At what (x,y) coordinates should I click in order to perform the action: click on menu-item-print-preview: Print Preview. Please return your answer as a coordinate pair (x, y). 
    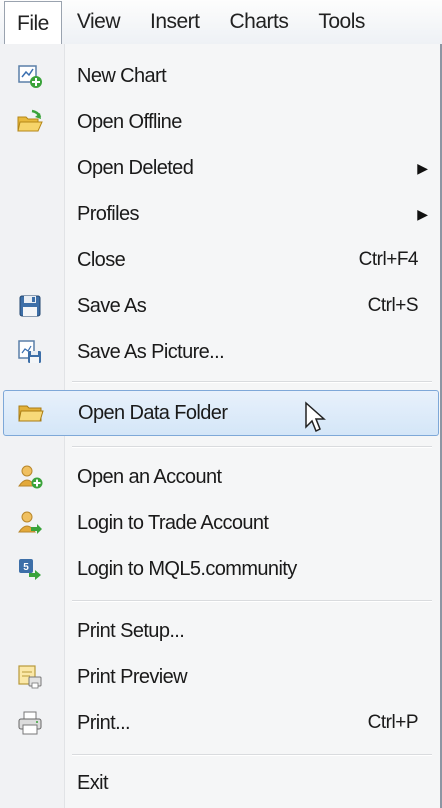
    Looking at the image, I should click on (220, 677).